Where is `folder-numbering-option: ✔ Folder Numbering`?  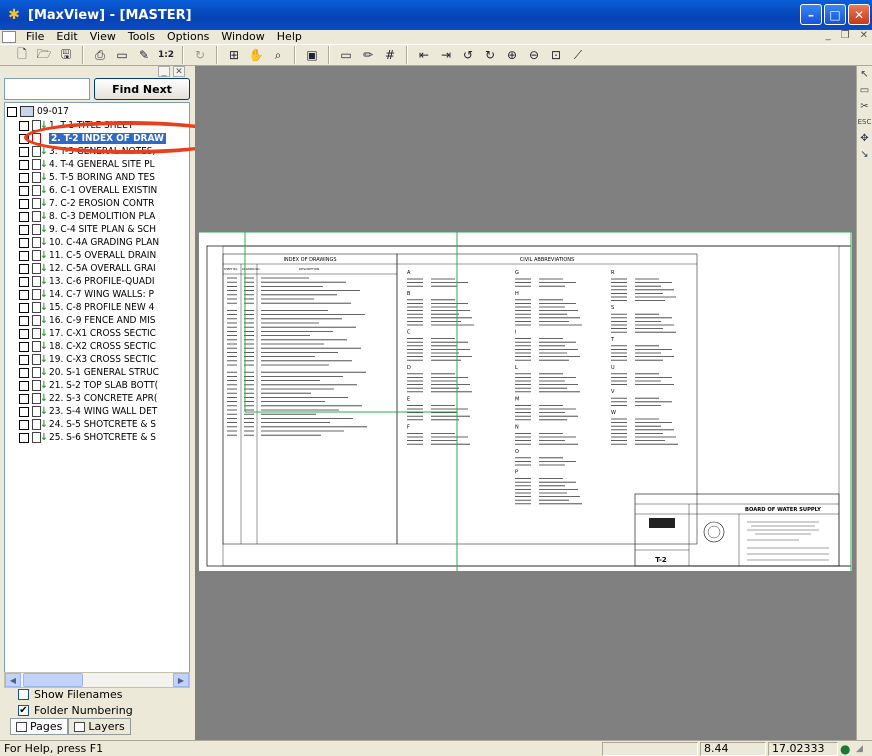 folder-numbering-option: ✔ Folder Numbering is located at coordinates (75, 710).